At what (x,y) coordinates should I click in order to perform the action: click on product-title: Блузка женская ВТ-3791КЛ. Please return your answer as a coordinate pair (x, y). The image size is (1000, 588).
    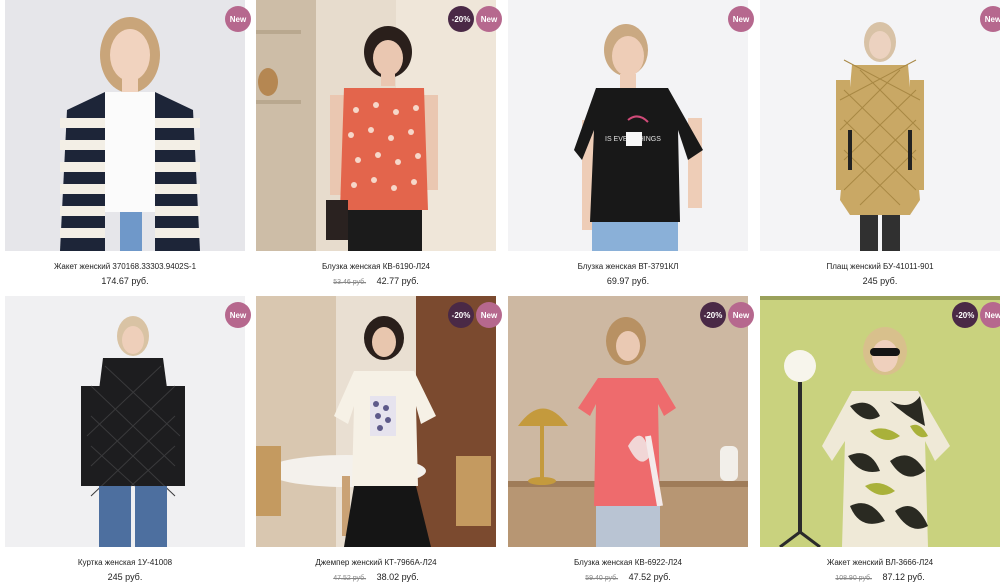
    Looking at the image, I should click on (628, 266).